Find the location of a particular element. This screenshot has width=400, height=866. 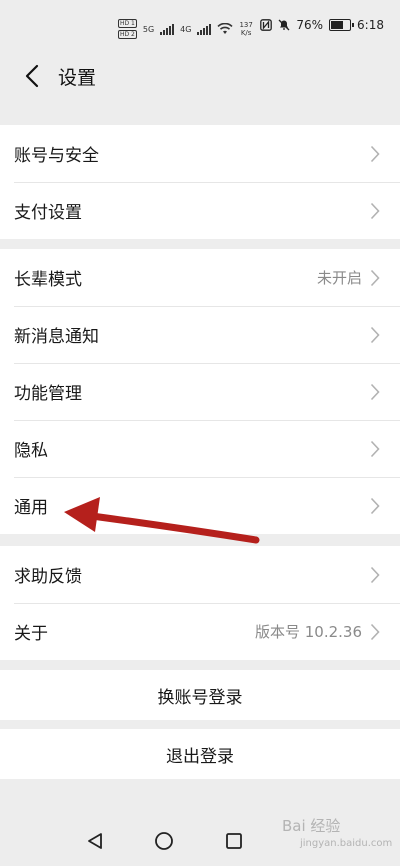

settings-item-label: 新消息通知 is located at coordinates (56, 337).